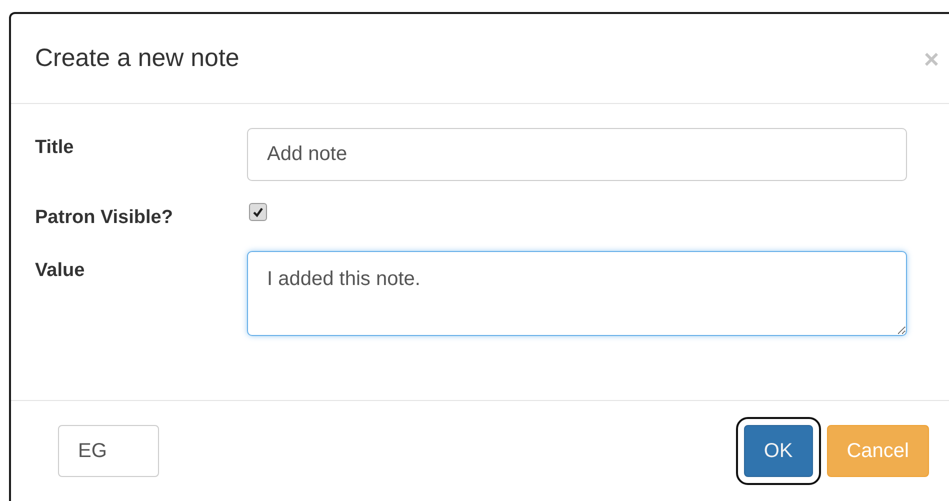 The image size is (949, 501). I want to click on checkbox, so click(258, 212).